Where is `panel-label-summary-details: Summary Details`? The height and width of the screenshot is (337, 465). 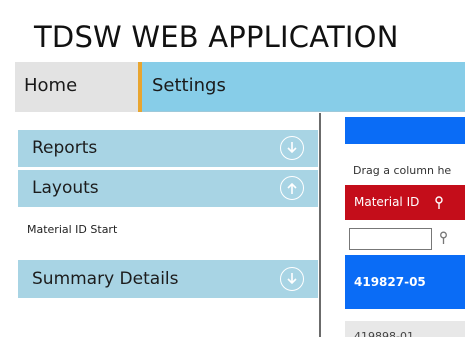 panel-label-summary-details: Summary Details is located at coordinates (105, 279).